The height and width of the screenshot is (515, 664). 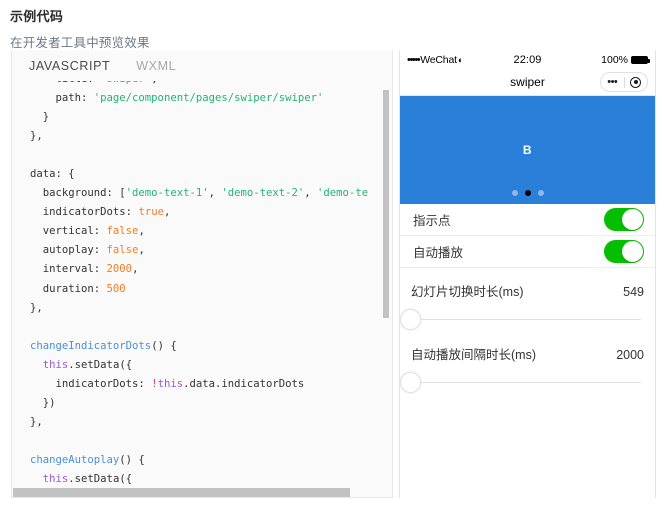 What do you see at coordinates (432, 221) in the screenshot?
I see `switch-label-indicator-dots: 指示点` at bounding box center [432, 221].